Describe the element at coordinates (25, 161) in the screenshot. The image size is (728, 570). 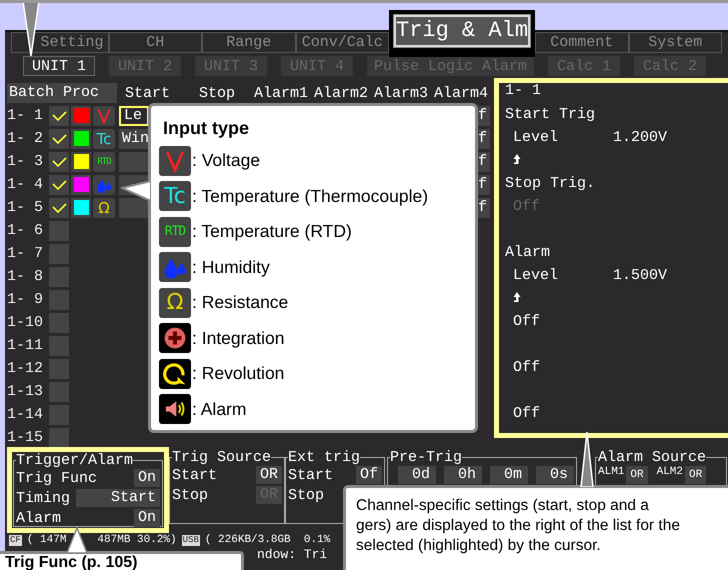
I see `channel-label: 1- 3` at that location.